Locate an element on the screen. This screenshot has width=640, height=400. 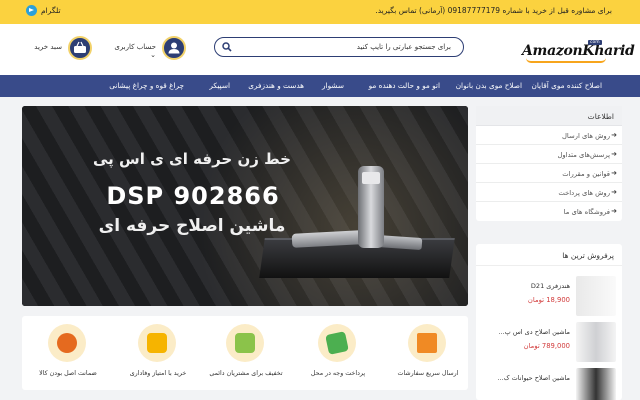
info-link-shipping: ➜ روش های ارسال is located at coordinates (549, 135).